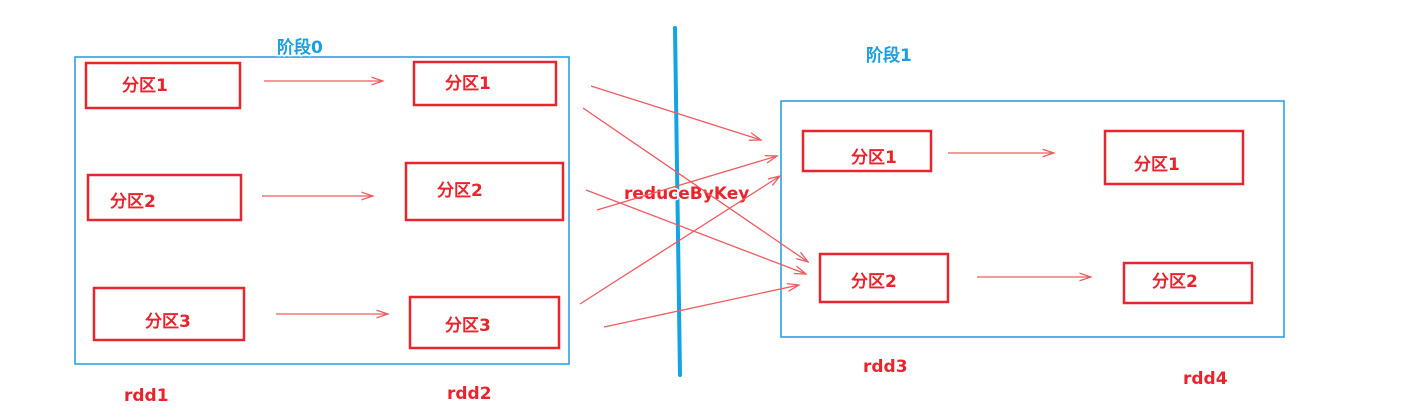  I want to click on rdd2-label: rdd2, so click(469, 394).